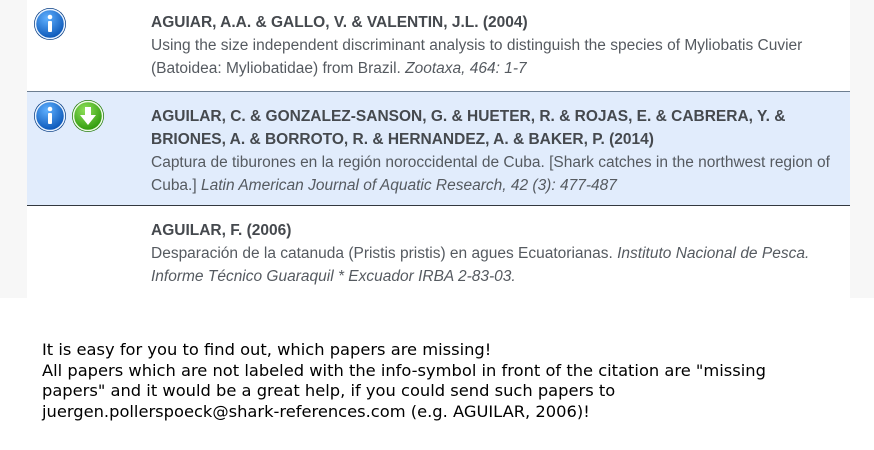 This screenshot has width=874, height=450. I want to click on download-icon, so click(88, 116).